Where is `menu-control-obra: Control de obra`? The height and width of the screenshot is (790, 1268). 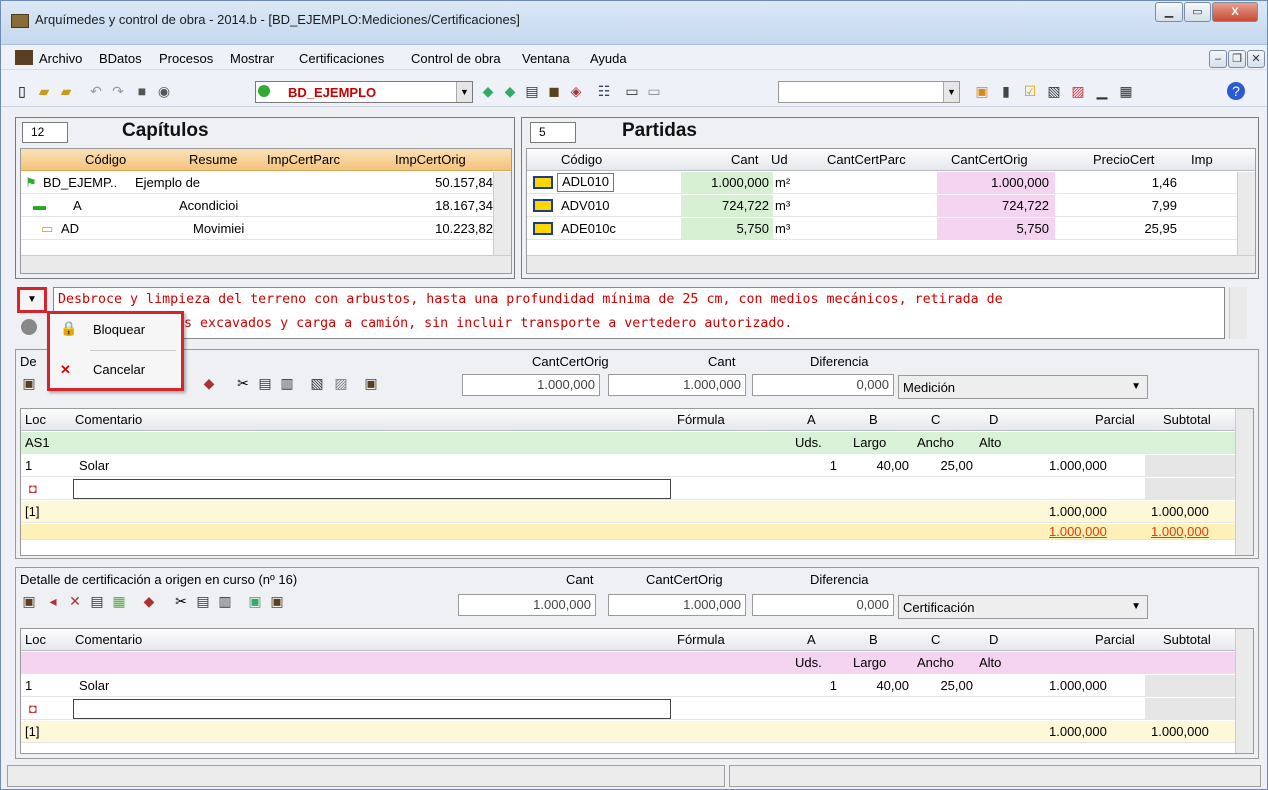
menu-control-obra: Control de obra is located at coordinates (456, 58).